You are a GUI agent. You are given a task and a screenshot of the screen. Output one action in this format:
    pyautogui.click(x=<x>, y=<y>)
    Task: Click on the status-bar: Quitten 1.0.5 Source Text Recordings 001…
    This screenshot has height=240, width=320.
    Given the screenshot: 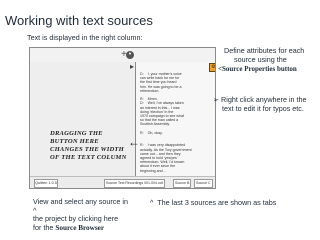 What is the action you would take?
    pyautogui.click(x=122, y=182)
    